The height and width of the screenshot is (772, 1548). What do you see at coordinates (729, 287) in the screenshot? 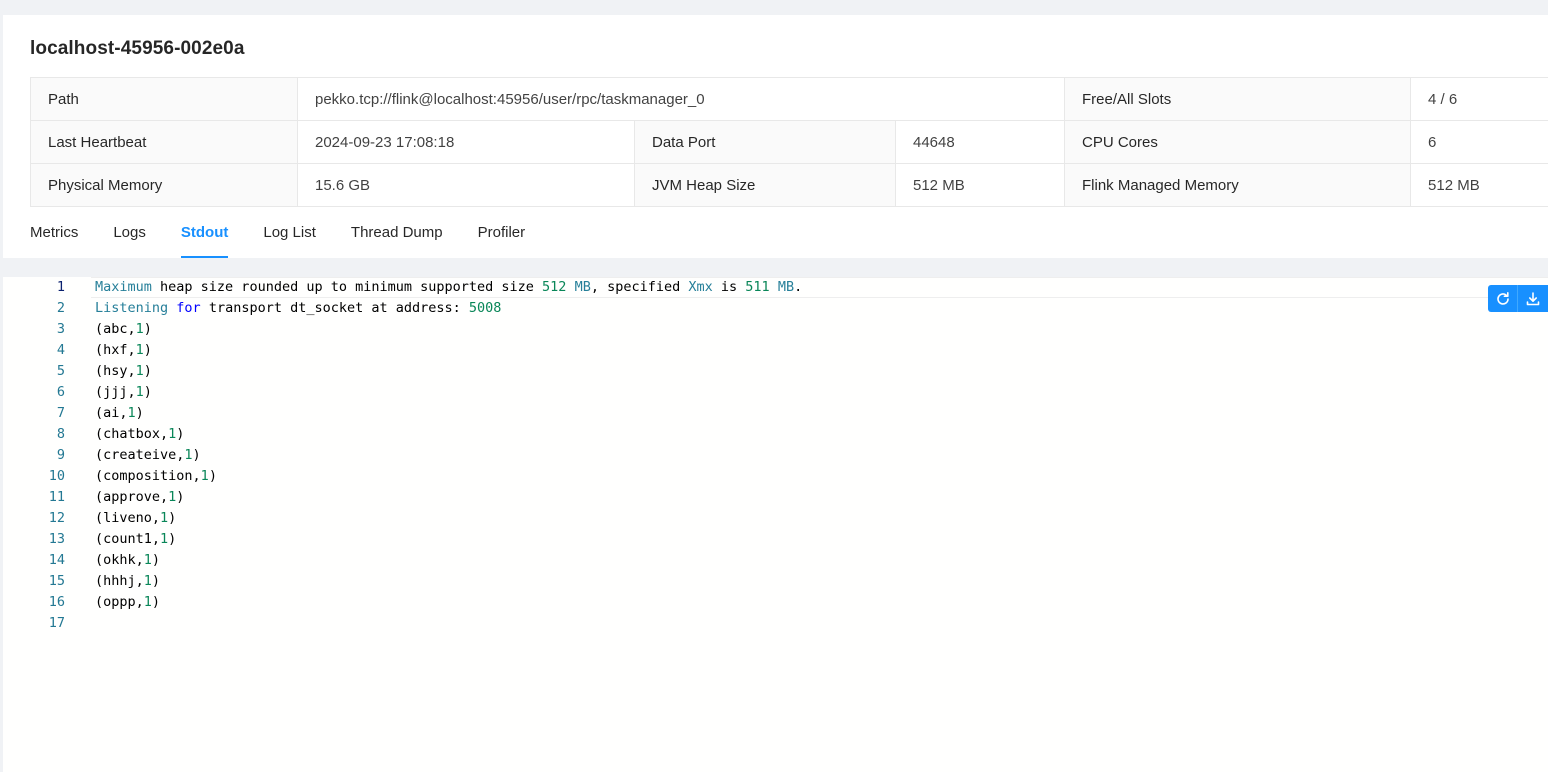
I see `code-token: is` at bounding box center [729, 287].